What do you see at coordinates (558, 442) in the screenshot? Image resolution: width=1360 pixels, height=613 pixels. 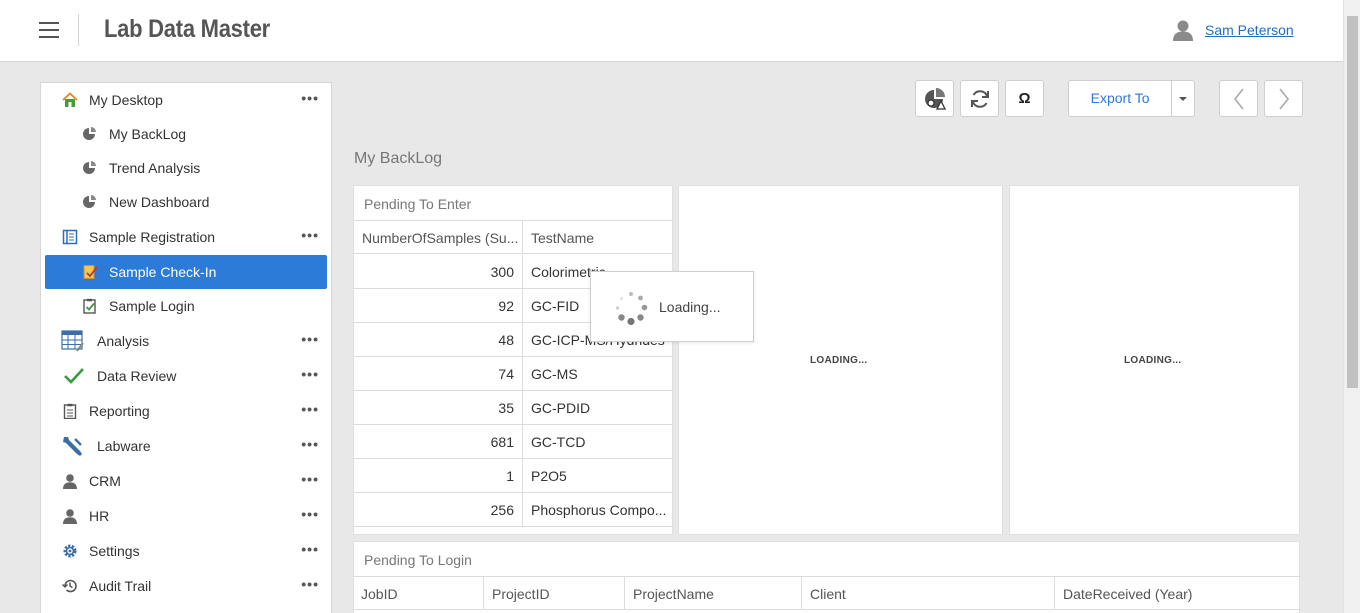 I see `cell-test-name: GC-TCD` at bounding box center [558, 442].